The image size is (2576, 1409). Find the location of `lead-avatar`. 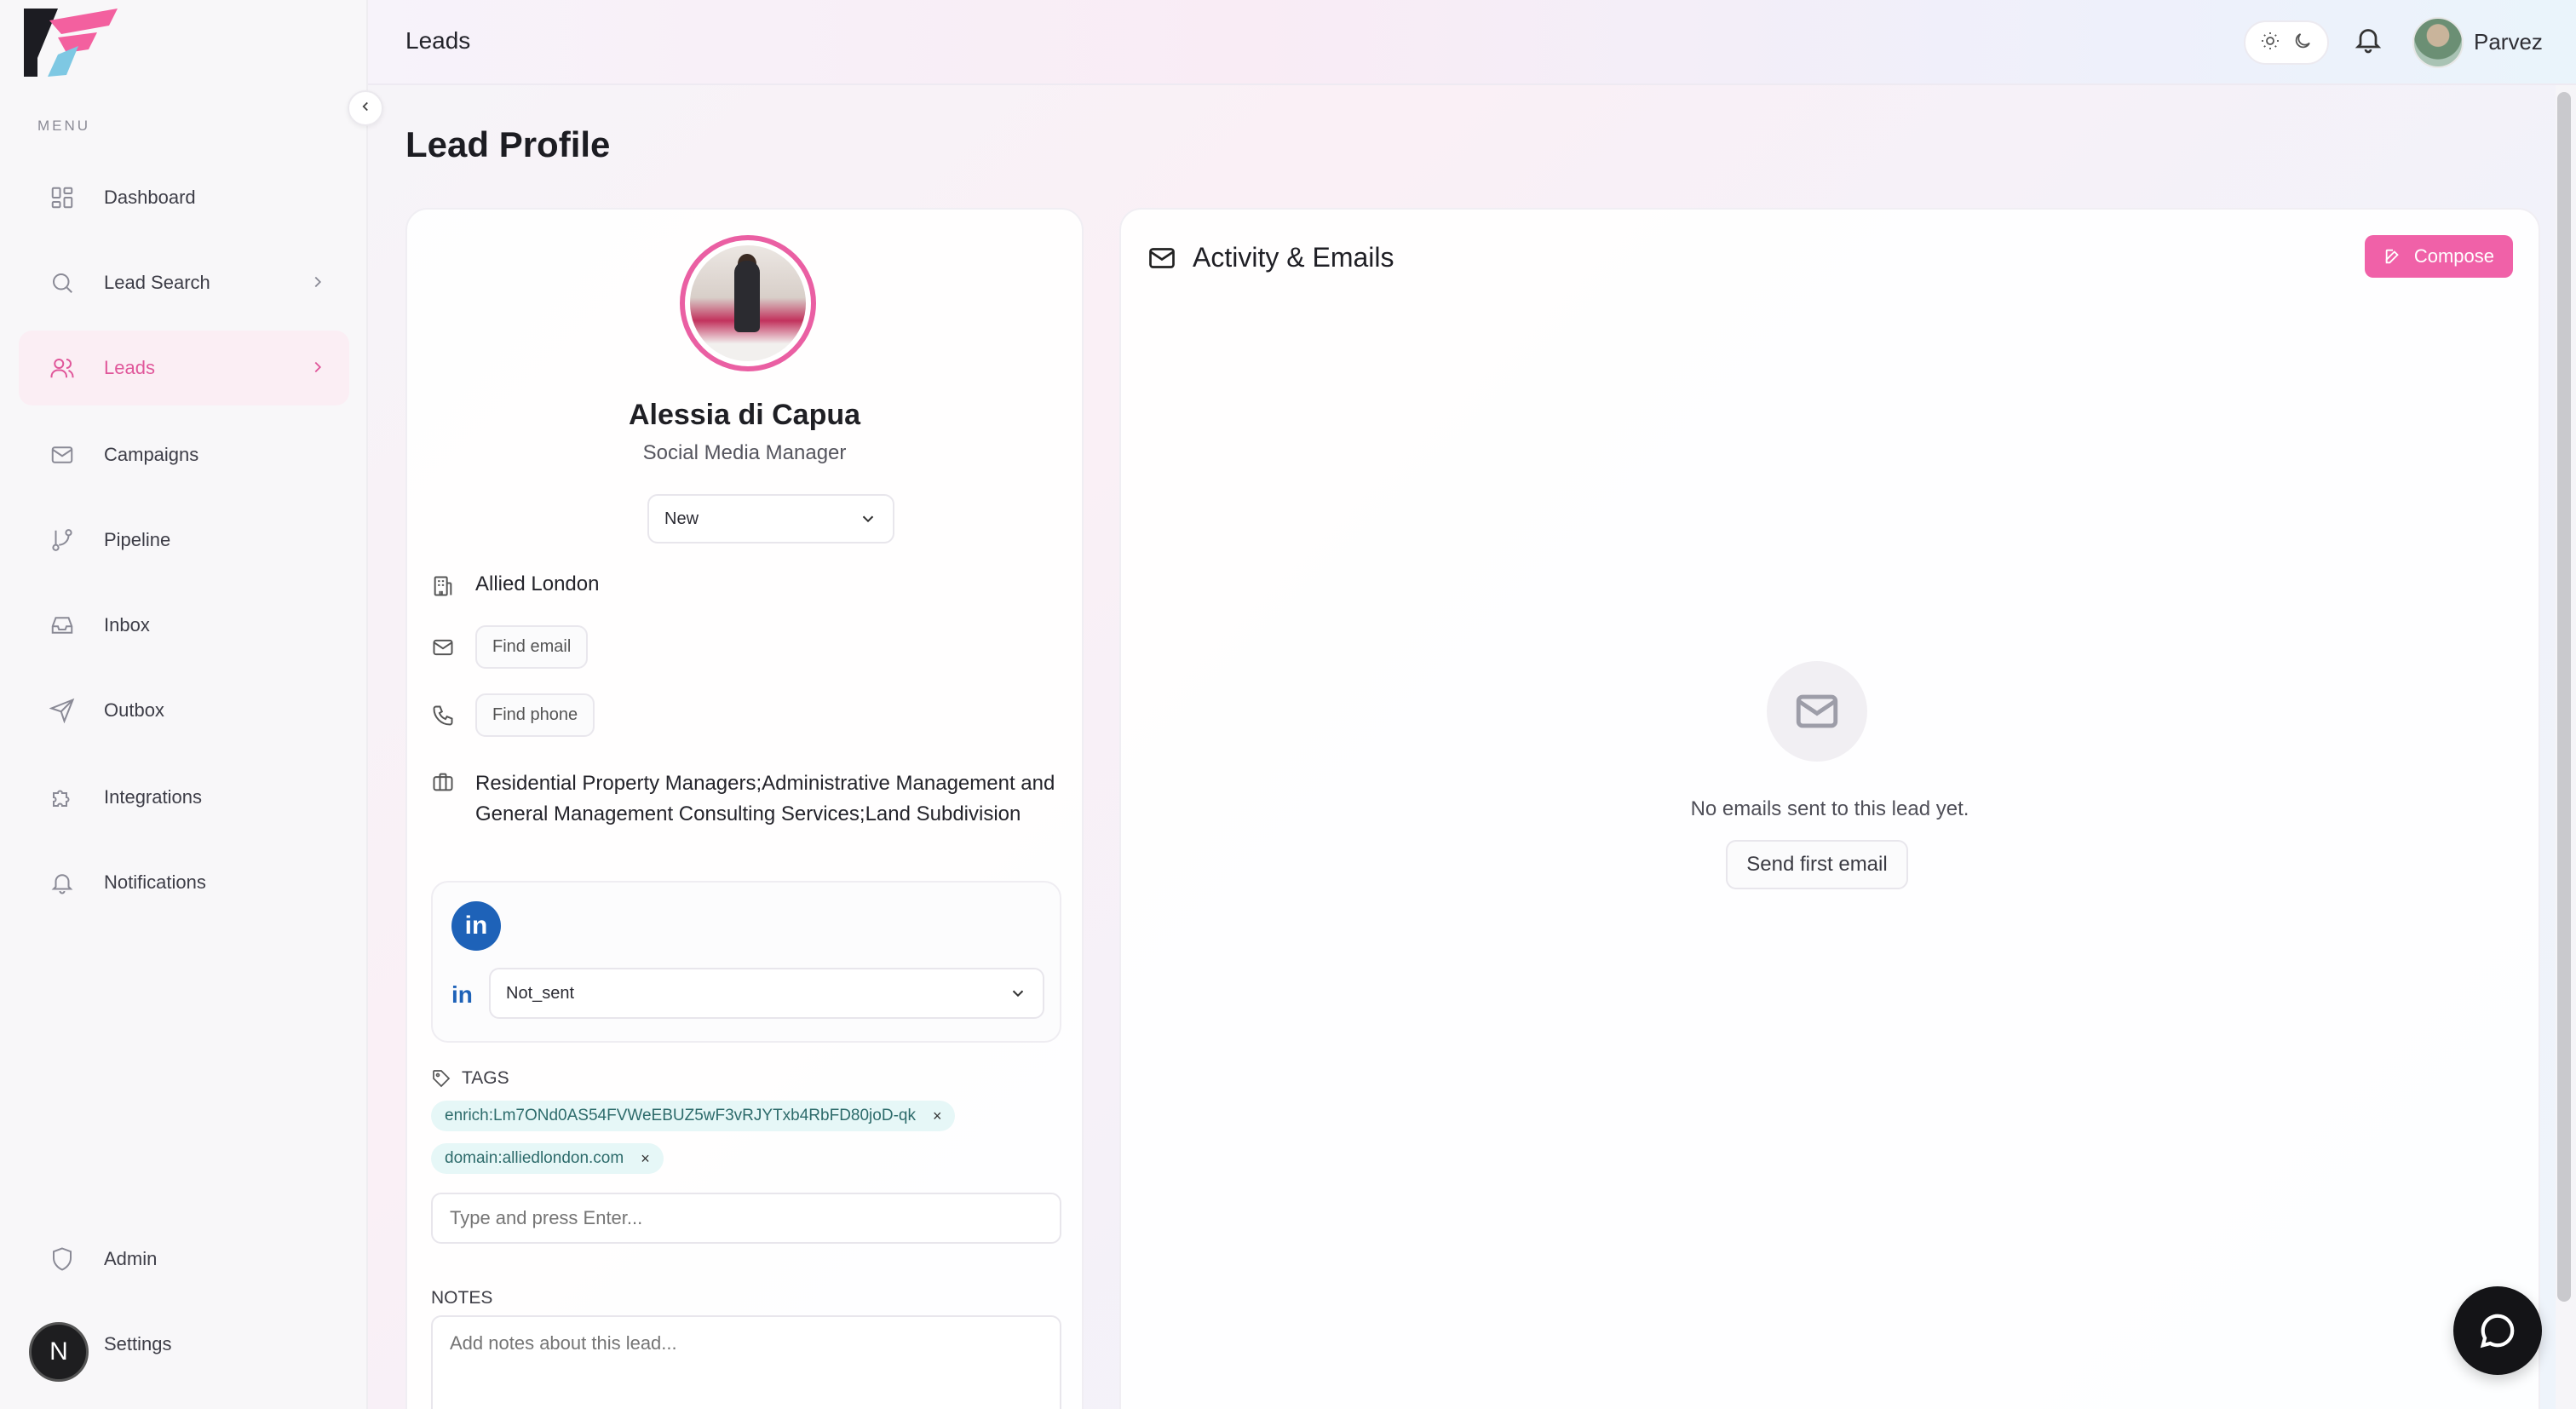

lead-avatar is located at coordinates (748, 303).